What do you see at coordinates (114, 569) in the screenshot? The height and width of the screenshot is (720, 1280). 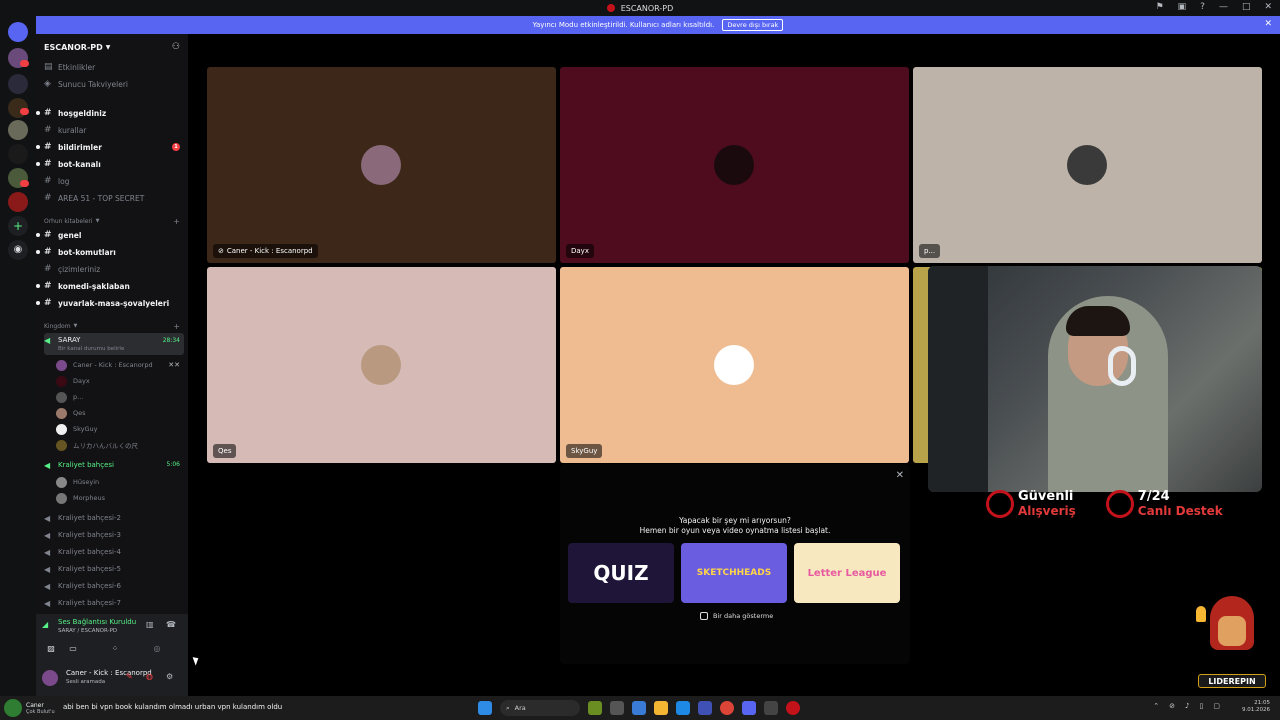 I see `voice-channel: ◀ Kraliyet bahçesi-5` at bounding box center [114, 569].